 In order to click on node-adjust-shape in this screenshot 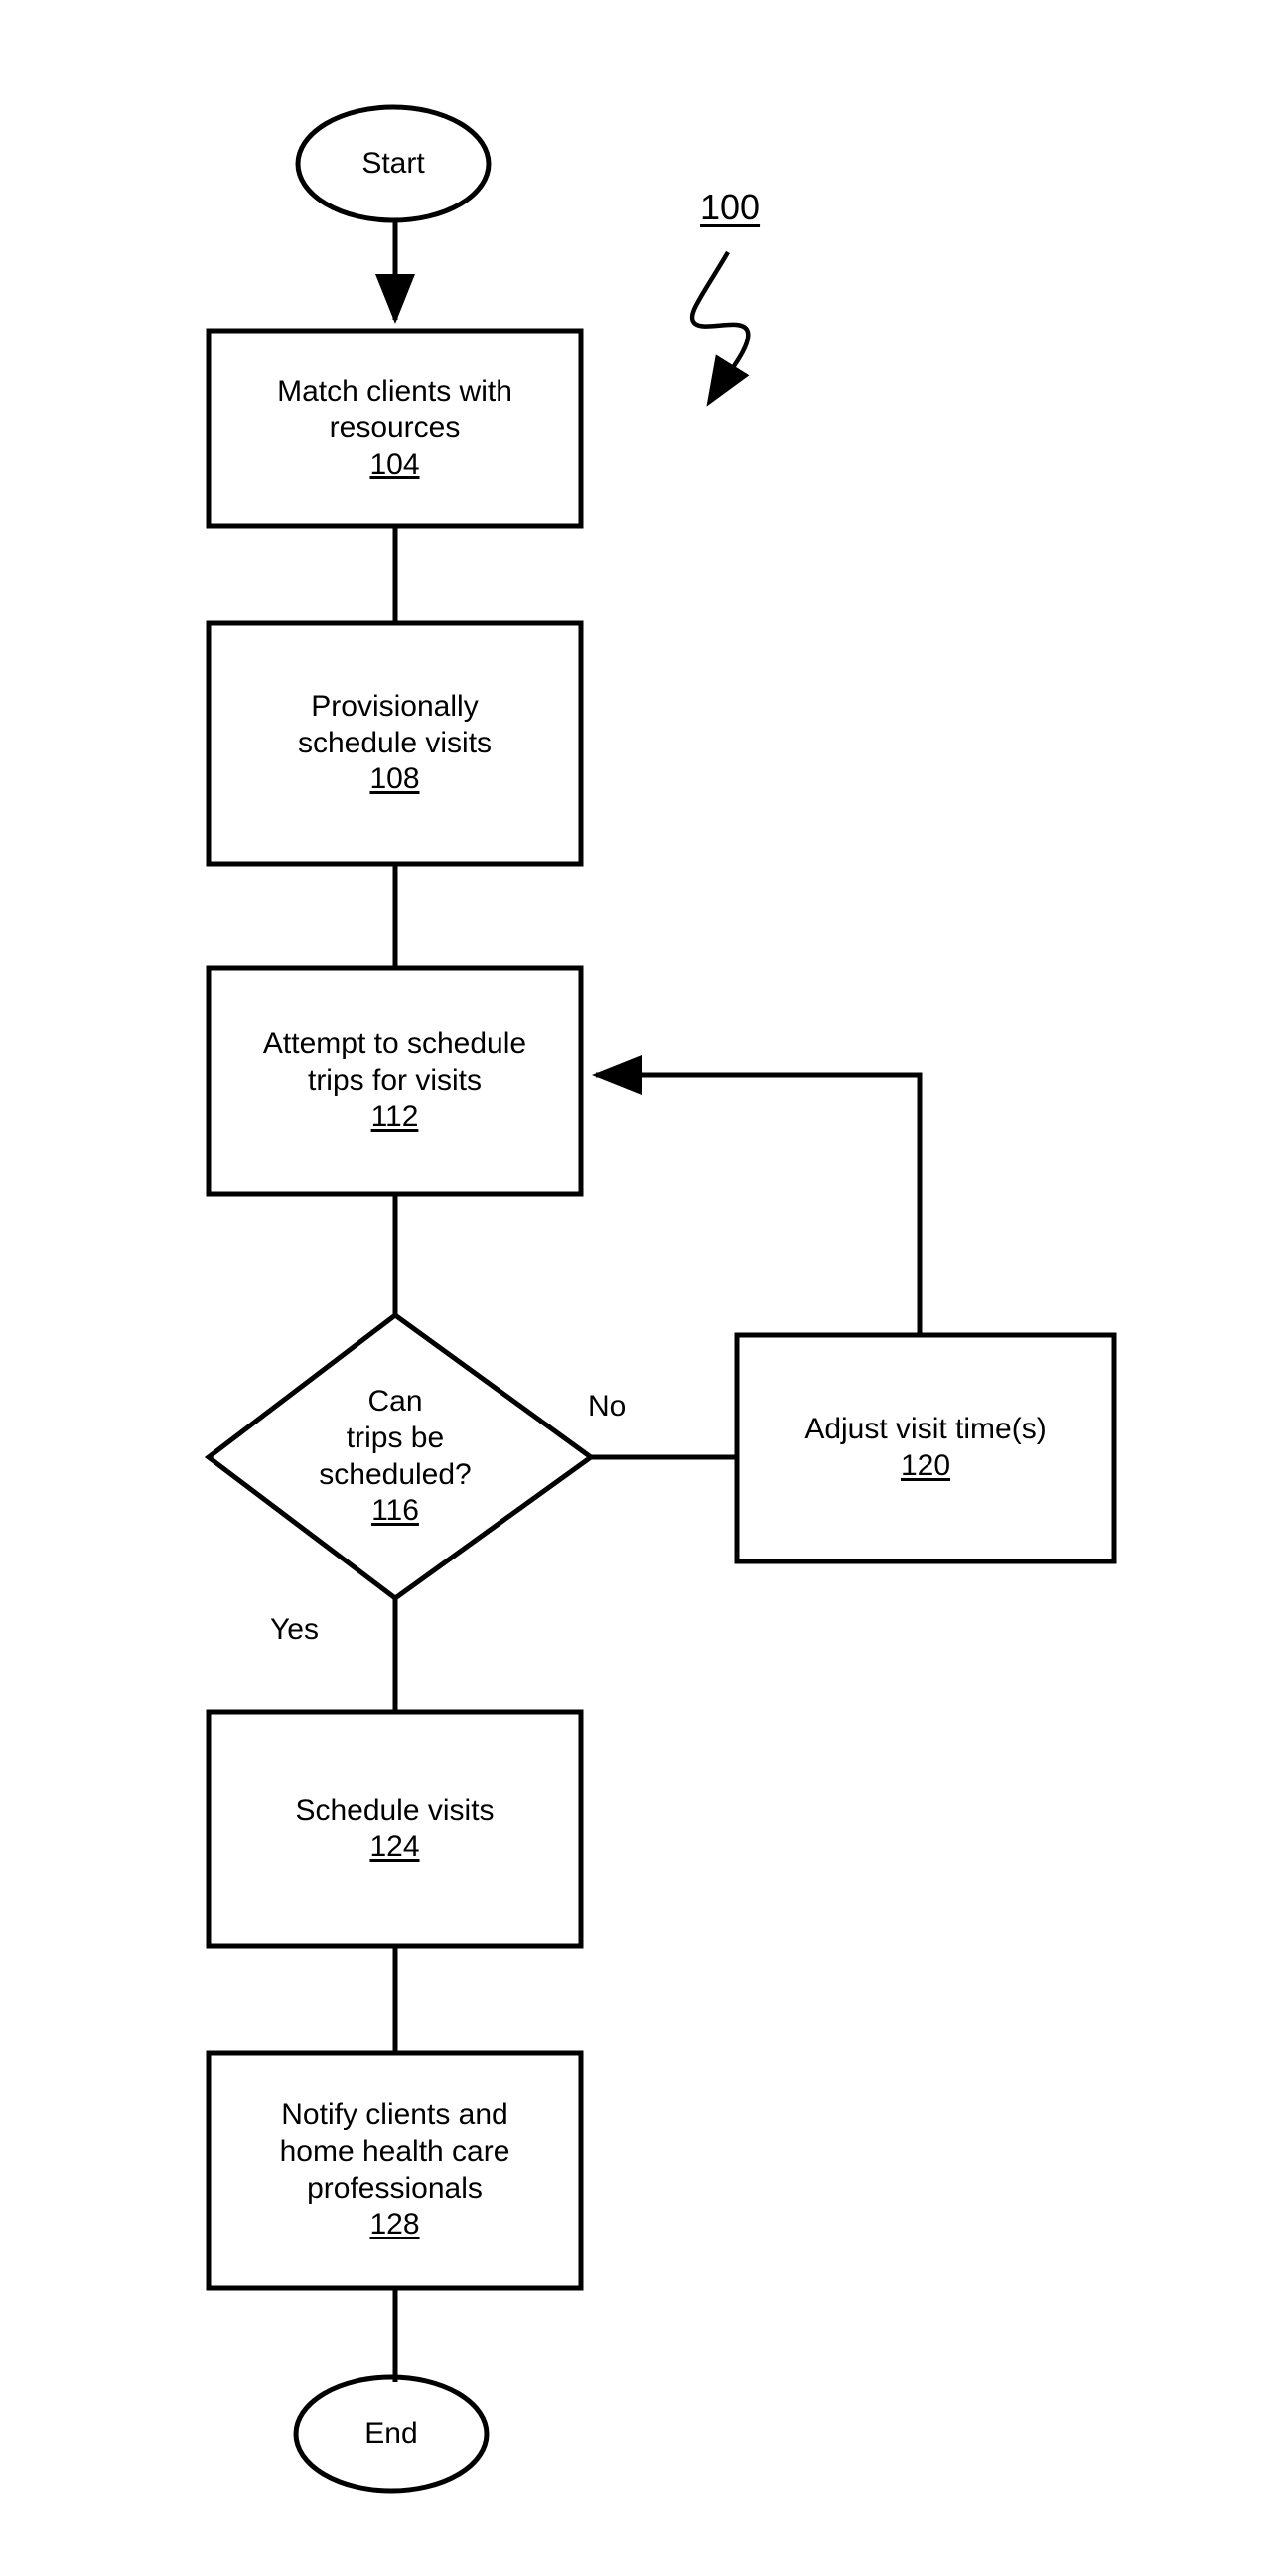, I will do `click(925, 1448)`.